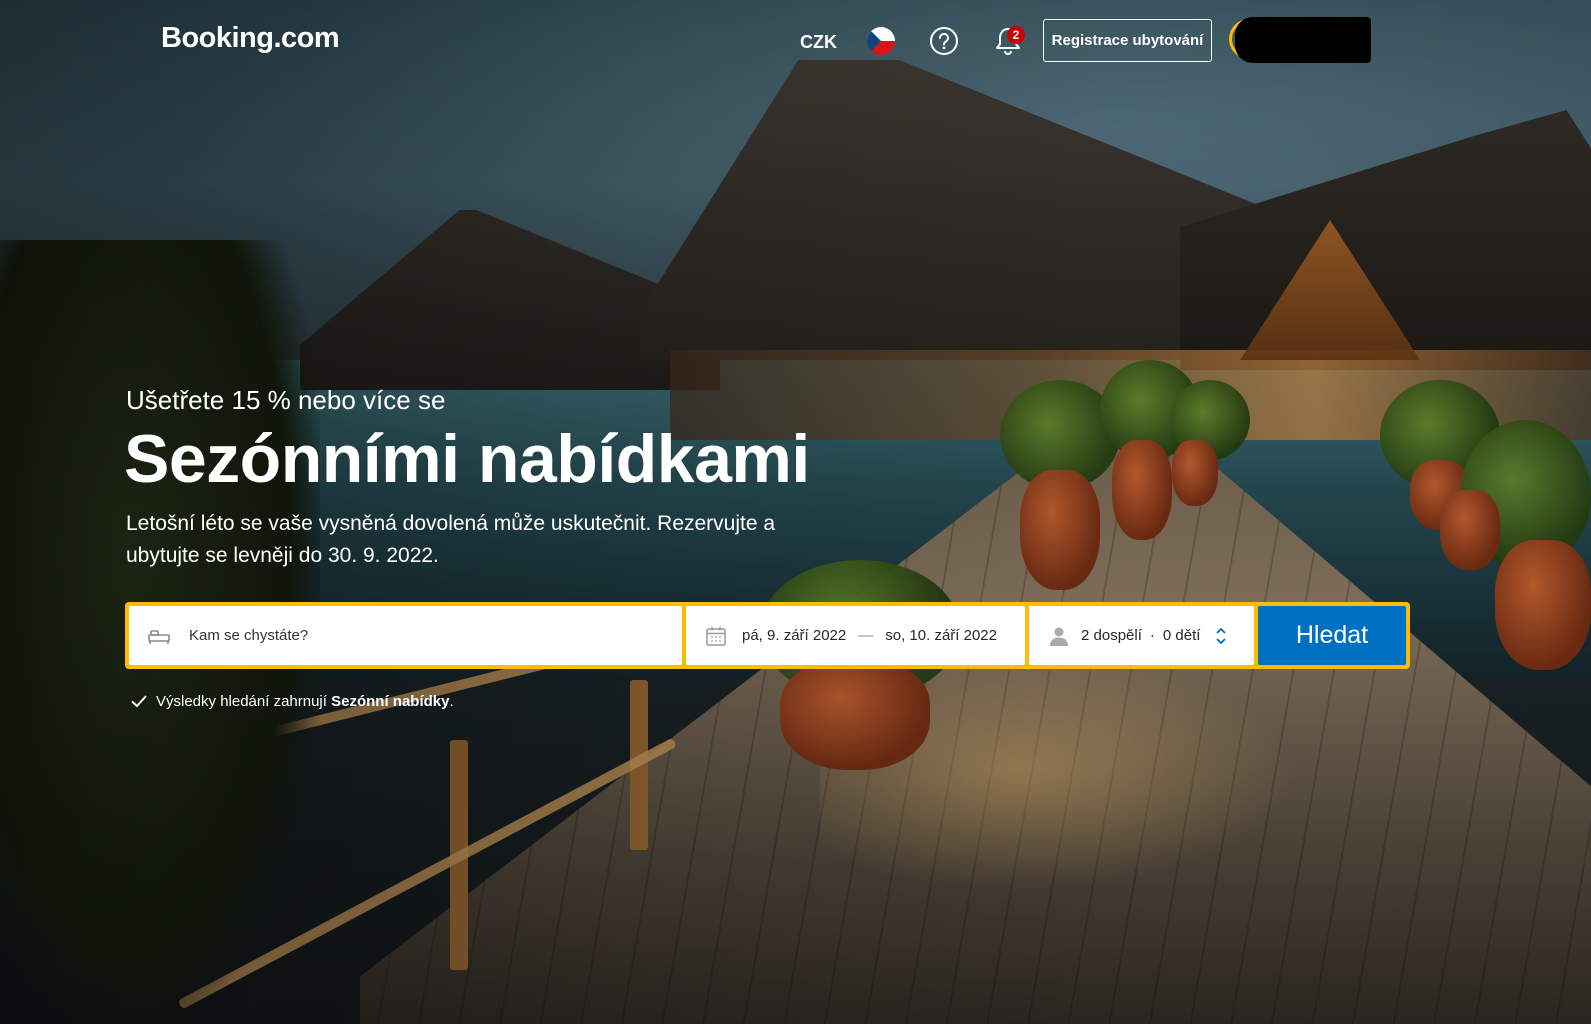 The width and height of the screenshot is (1591, 1024). I want to click on destination-field, so click(405, 635).